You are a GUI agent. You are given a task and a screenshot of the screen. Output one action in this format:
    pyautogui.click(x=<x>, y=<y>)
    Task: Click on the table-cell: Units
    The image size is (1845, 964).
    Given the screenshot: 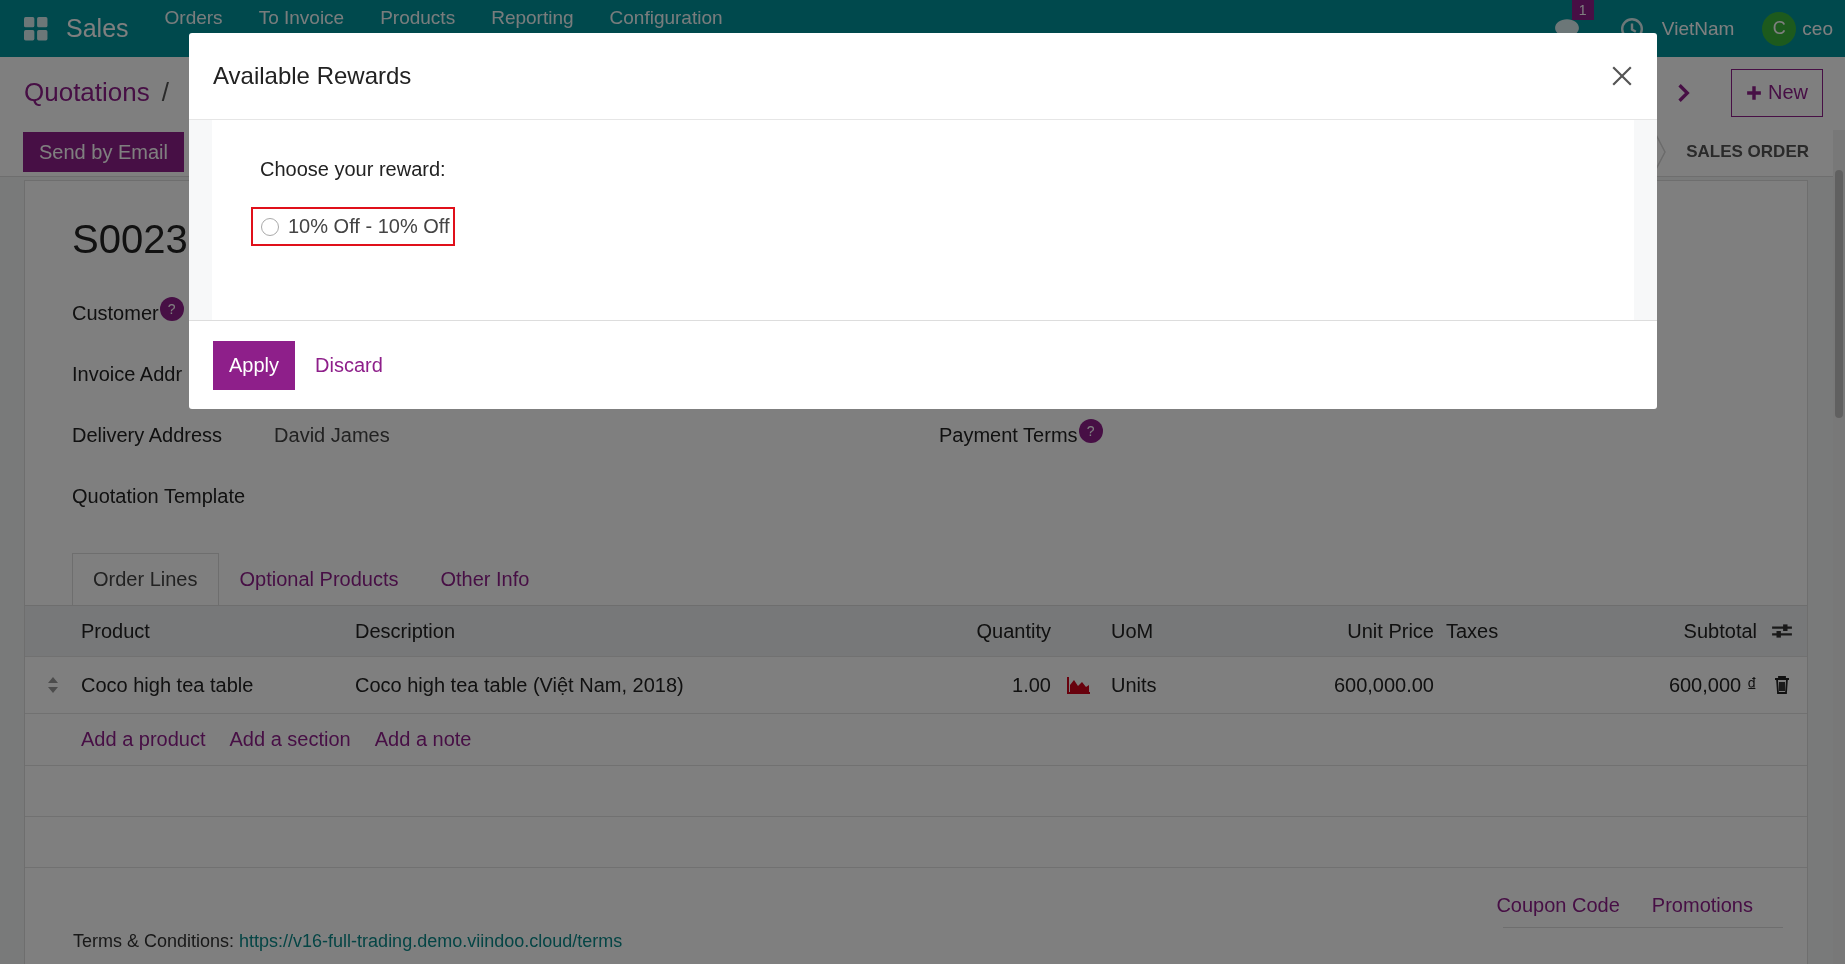 What is the action you would take?
    pyautogui.click(x=1174, y=685)
    